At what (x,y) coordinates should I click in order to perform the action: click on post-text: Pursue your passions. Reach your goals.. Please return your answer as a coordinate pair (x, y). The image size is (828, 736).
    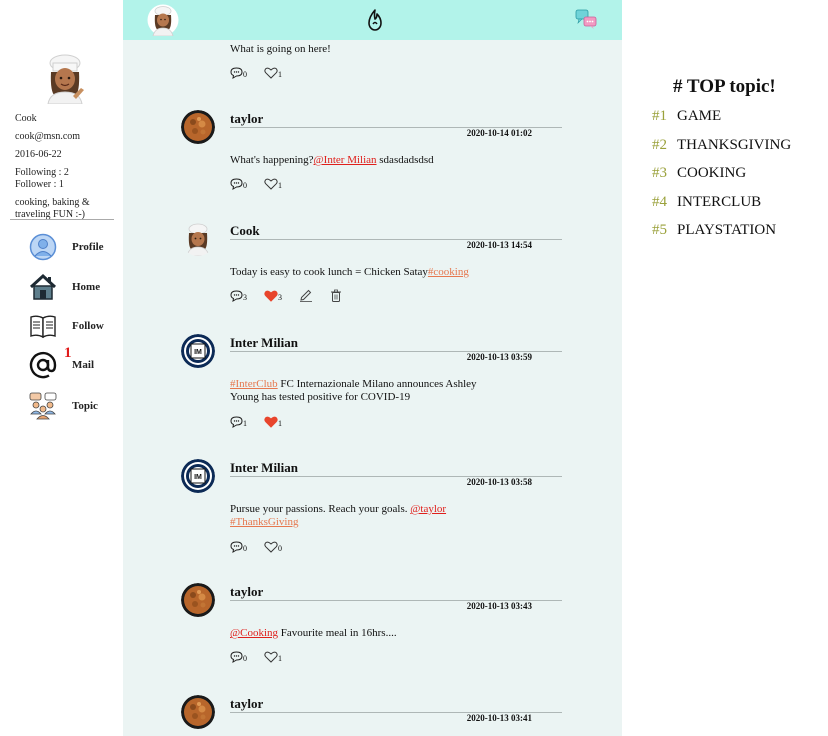
    Looking at the image, I should click on (320, 509).